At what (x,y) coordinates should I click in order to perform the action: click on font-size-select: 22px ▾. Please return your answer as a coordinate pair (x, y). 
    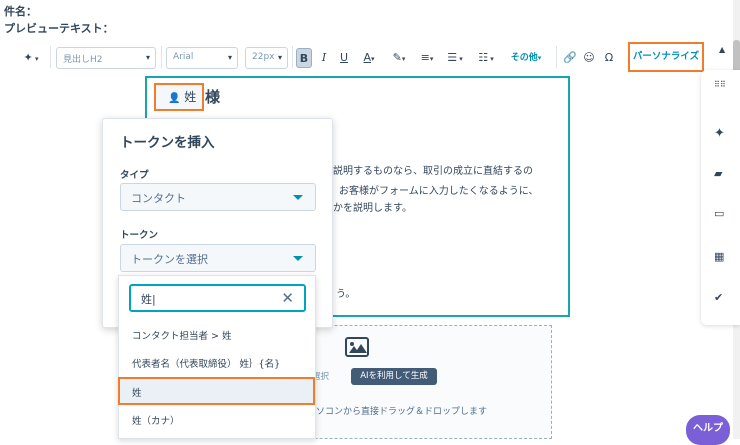
    Looking at the image, I should click on (266, 58).